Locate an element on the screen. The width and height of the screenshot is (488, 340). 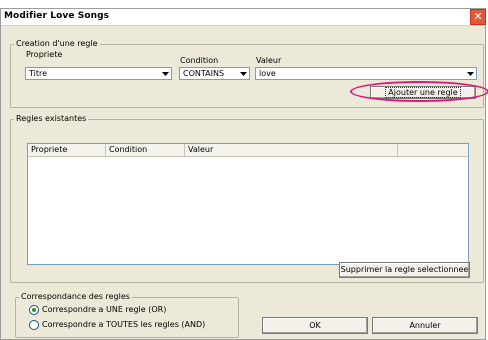
close-icon: ✕ is located at coordinates (478, 16).